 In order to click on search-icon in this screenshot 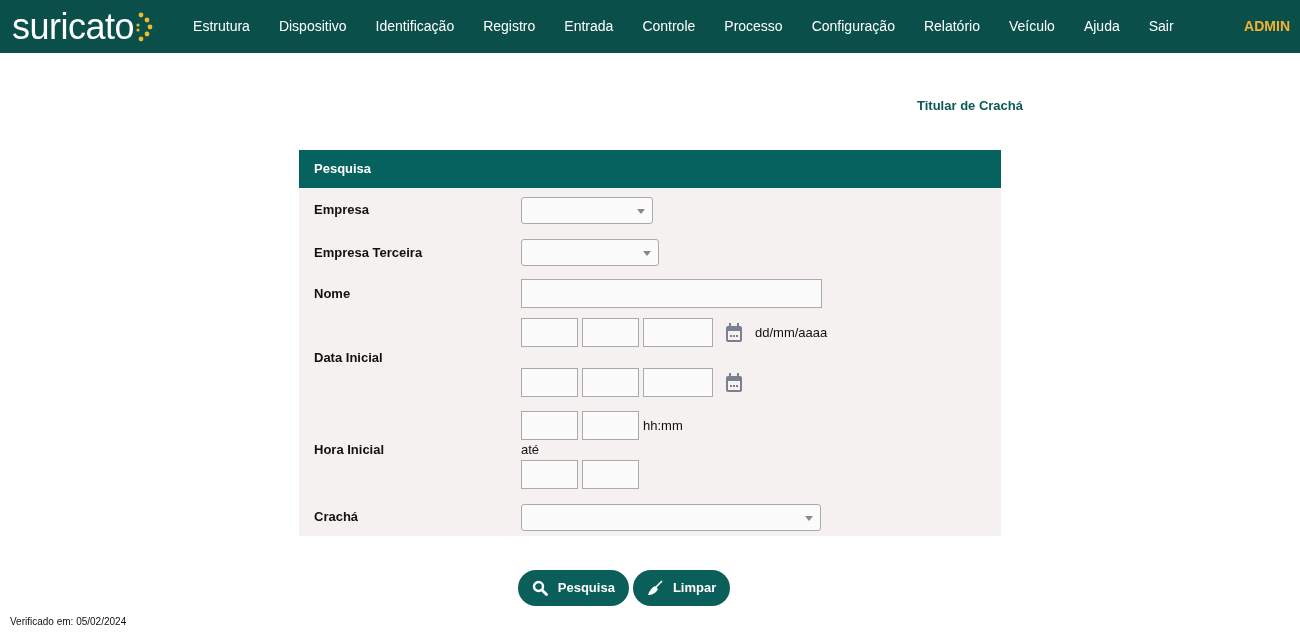, I will do `click(539, 587)`.